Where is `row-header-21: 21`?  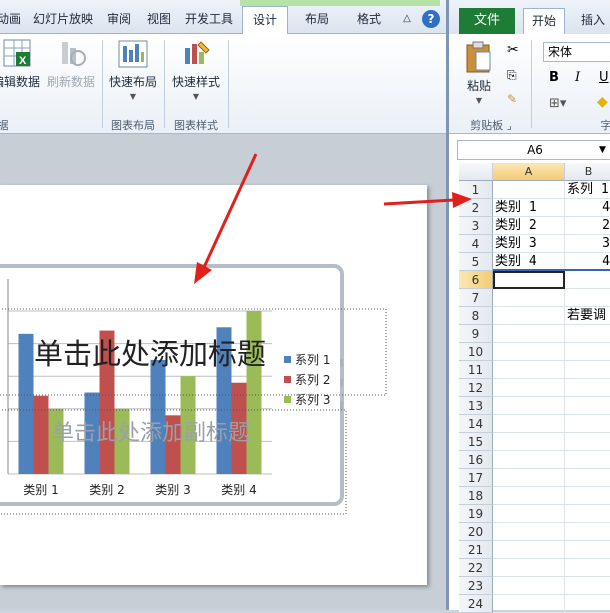 row-header-21: 21 is located at coordinates (476, 550).